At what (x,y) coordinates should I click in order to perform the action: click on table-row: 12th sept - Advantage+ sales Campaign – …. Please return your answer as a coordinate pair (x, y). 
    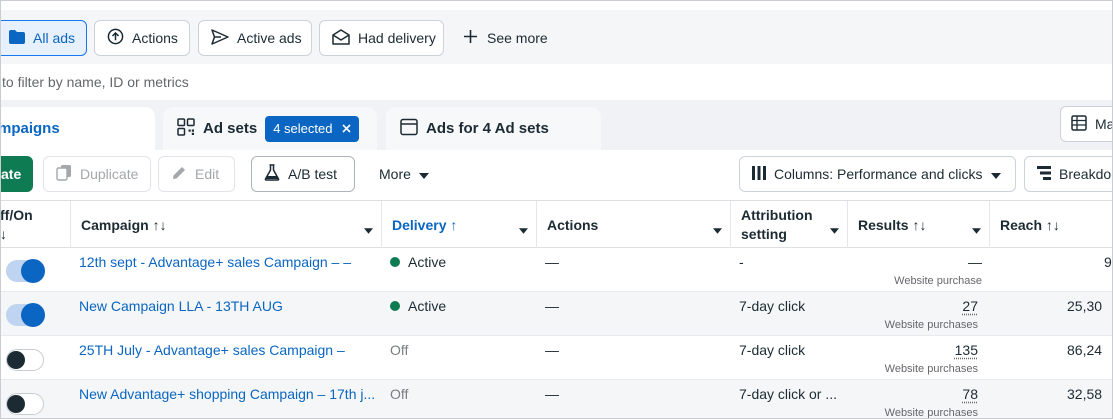
    Looking at the image, I should click on (556, 270).